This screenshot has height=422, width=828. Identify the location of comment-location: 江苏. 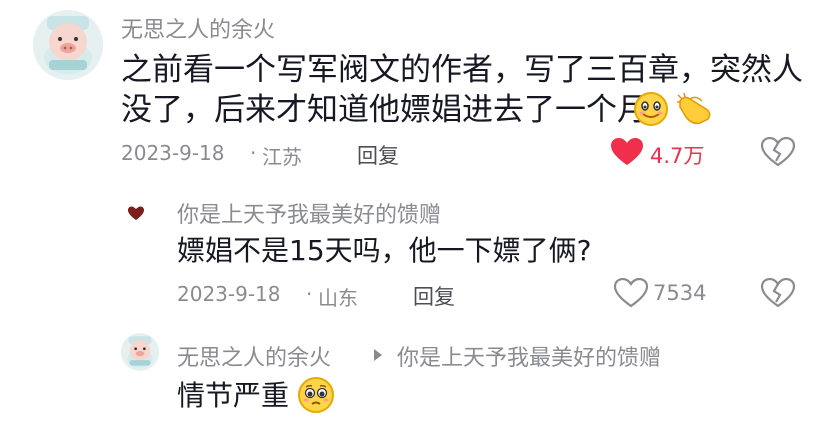
(282, 157).